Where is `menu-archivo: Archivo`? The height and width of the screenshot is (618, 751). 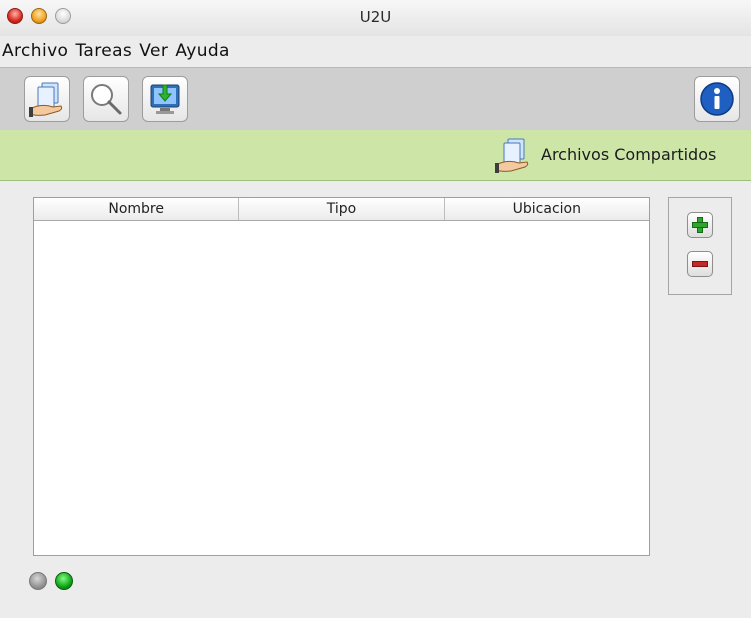 menu-archivo: Archivo is located at coordinates (34, 51).